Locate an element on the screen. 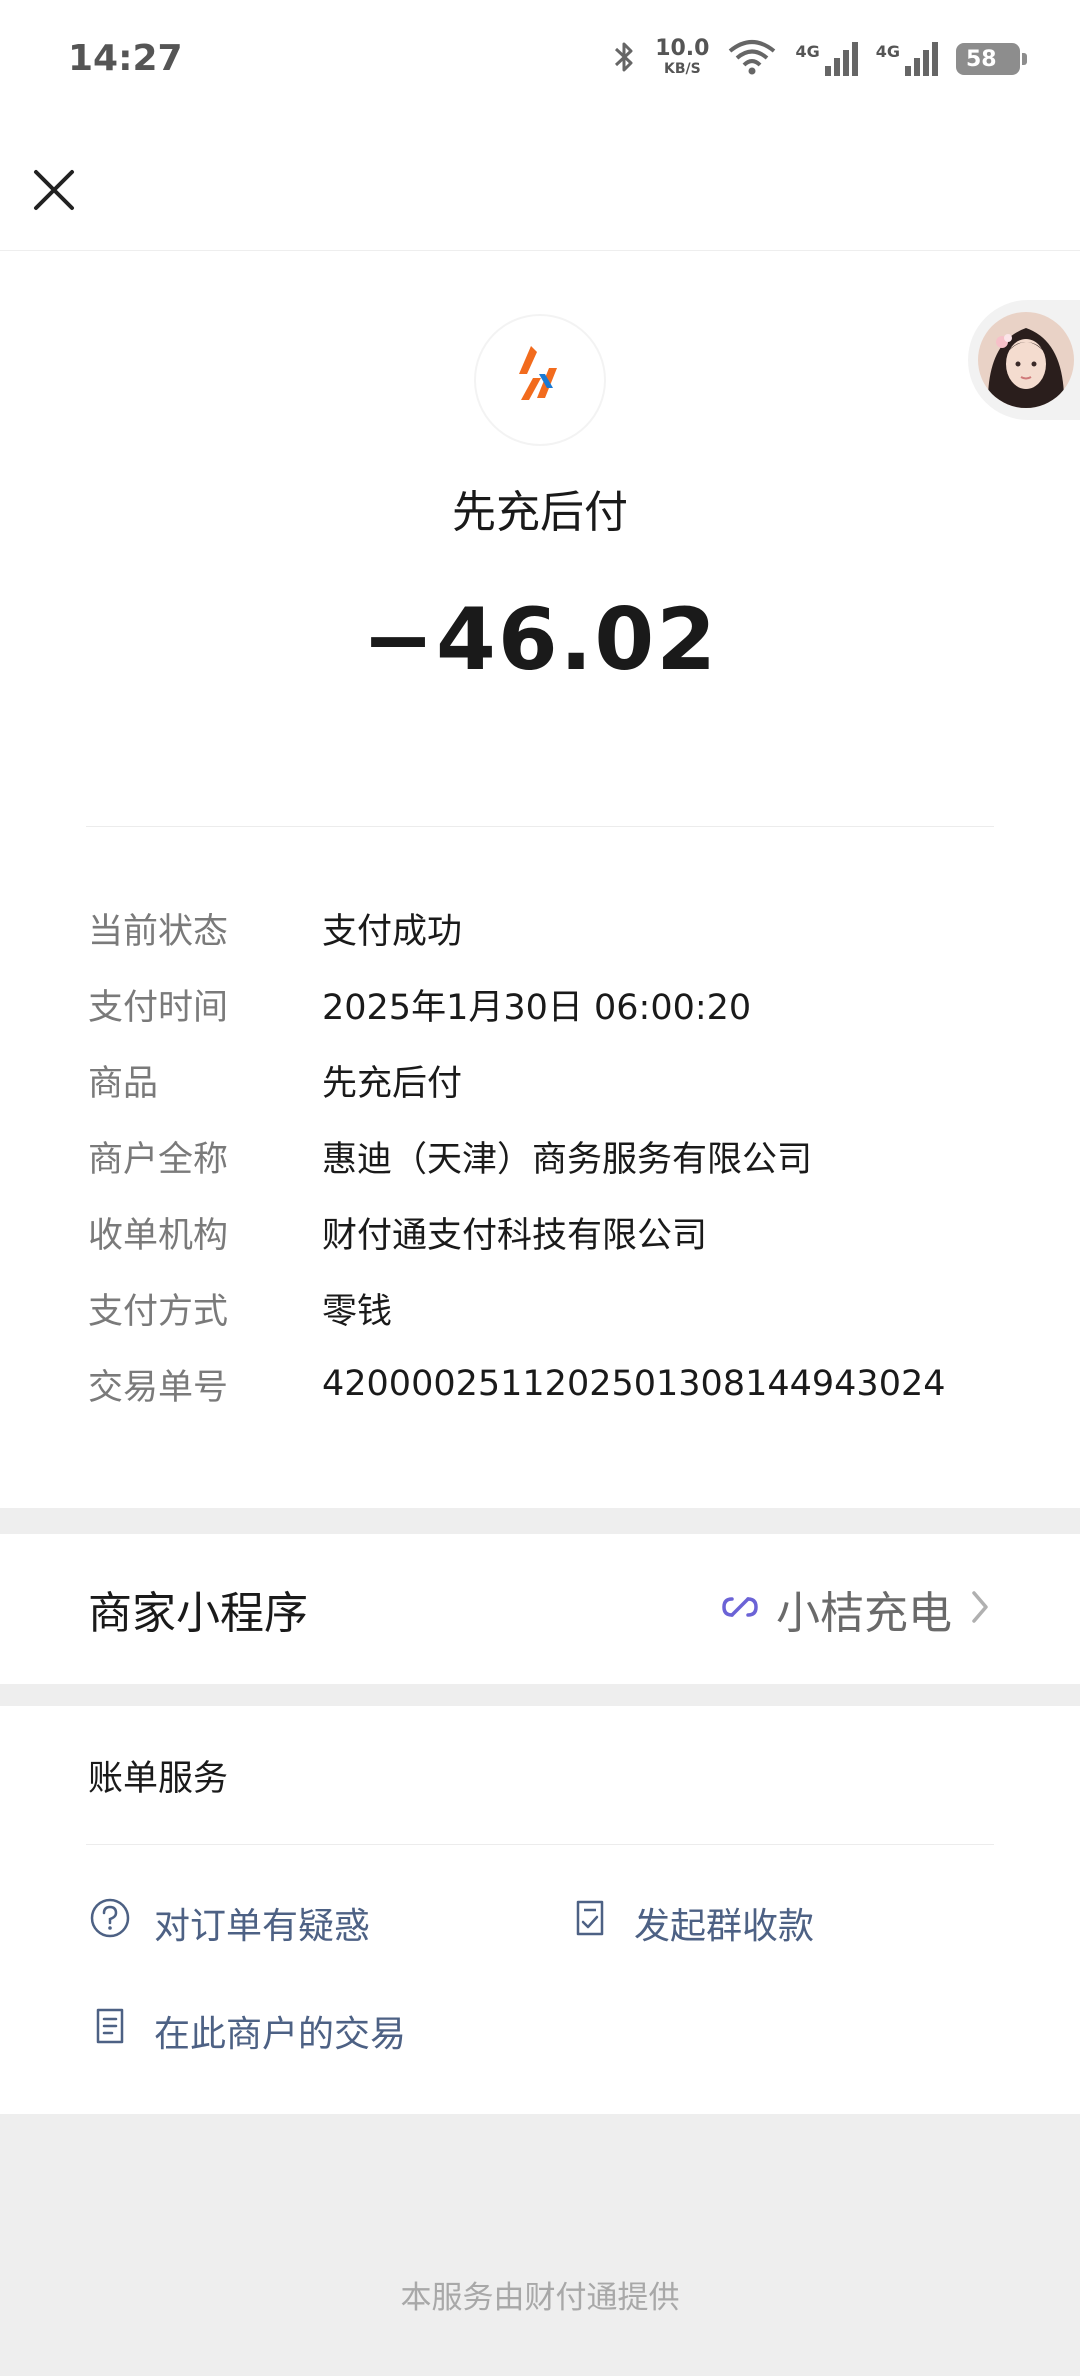 The width and height of the screenshot is (1080, 2376). close-icon is located at coordinates (54, 197).